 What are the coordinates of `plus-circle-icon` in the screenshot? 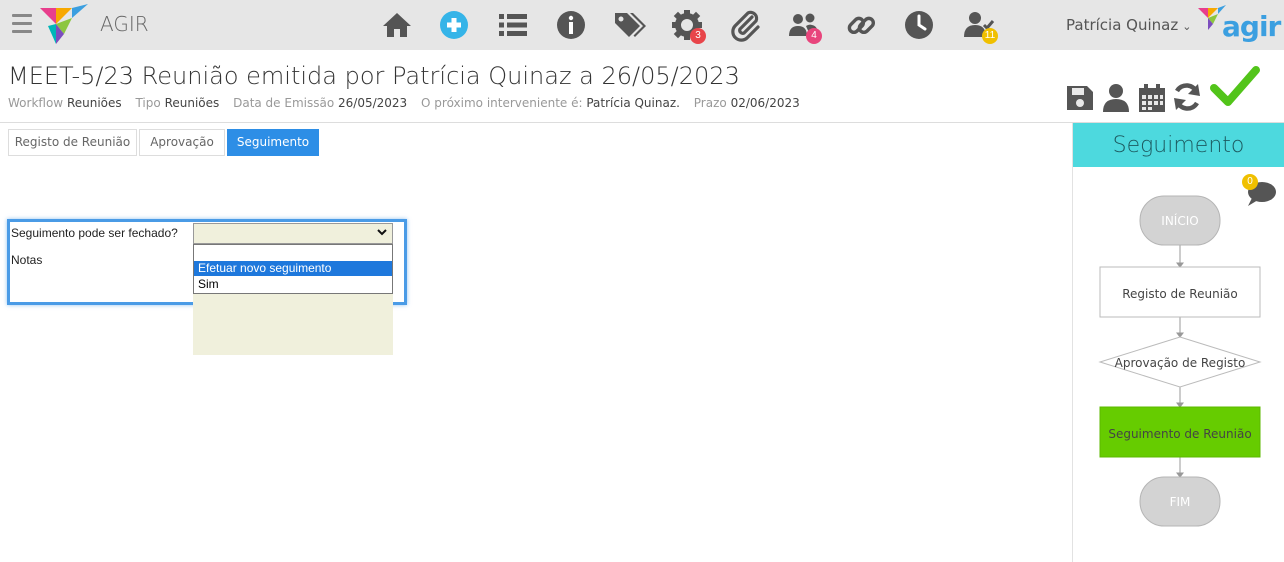 It's located at (454, 25).